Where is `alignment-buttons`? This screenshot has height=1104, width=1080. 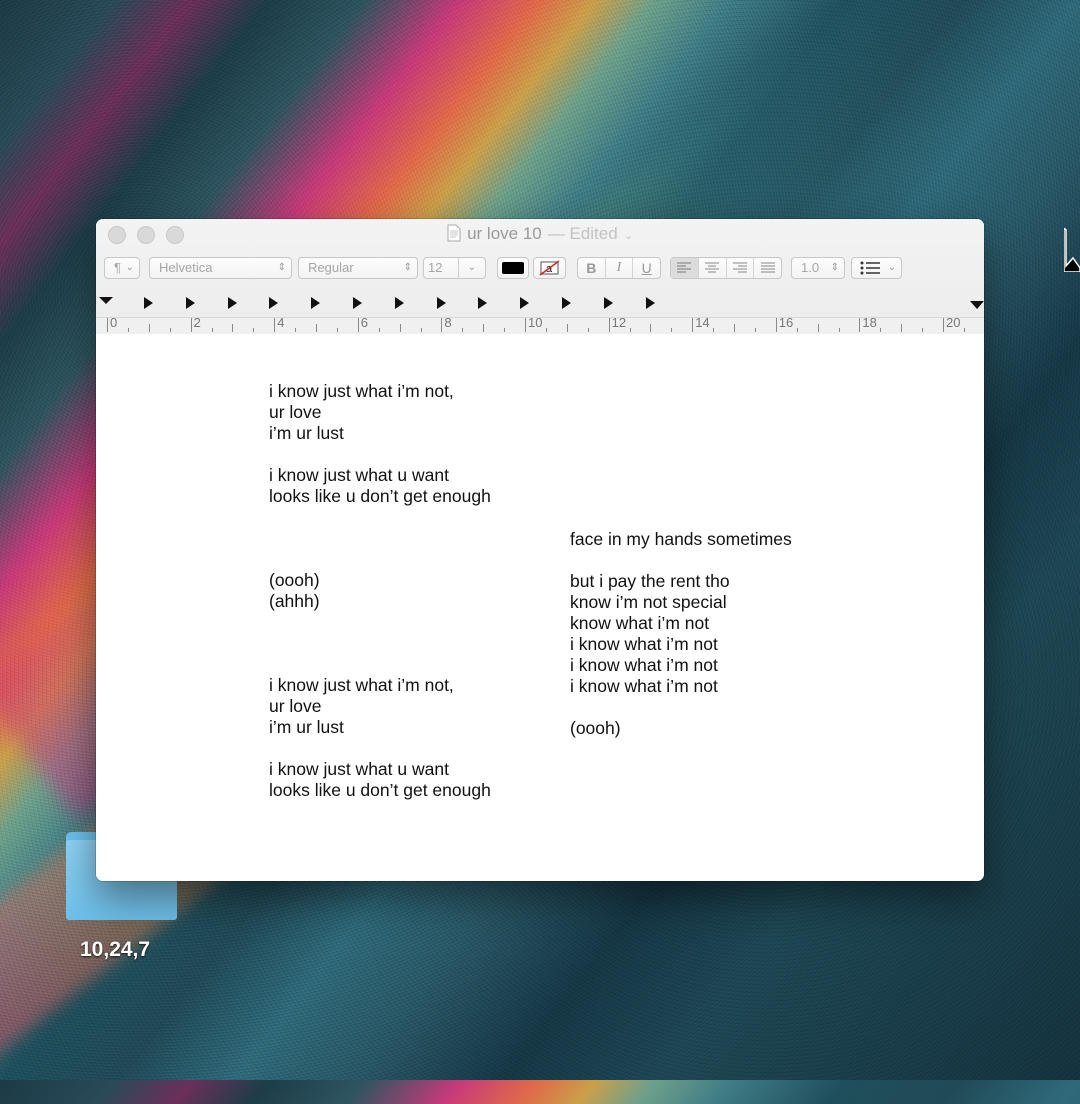 alignment-buttons is located at coordinates (726, 268).